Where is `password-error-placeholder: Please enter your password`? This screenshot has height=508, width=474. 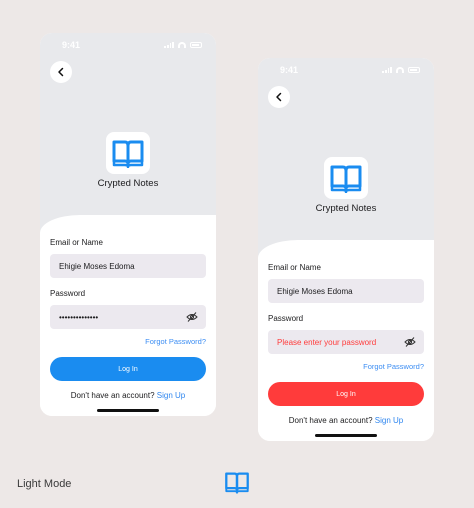 password-error-placeholder: Please enter your password is located at coordinates (327, 342).